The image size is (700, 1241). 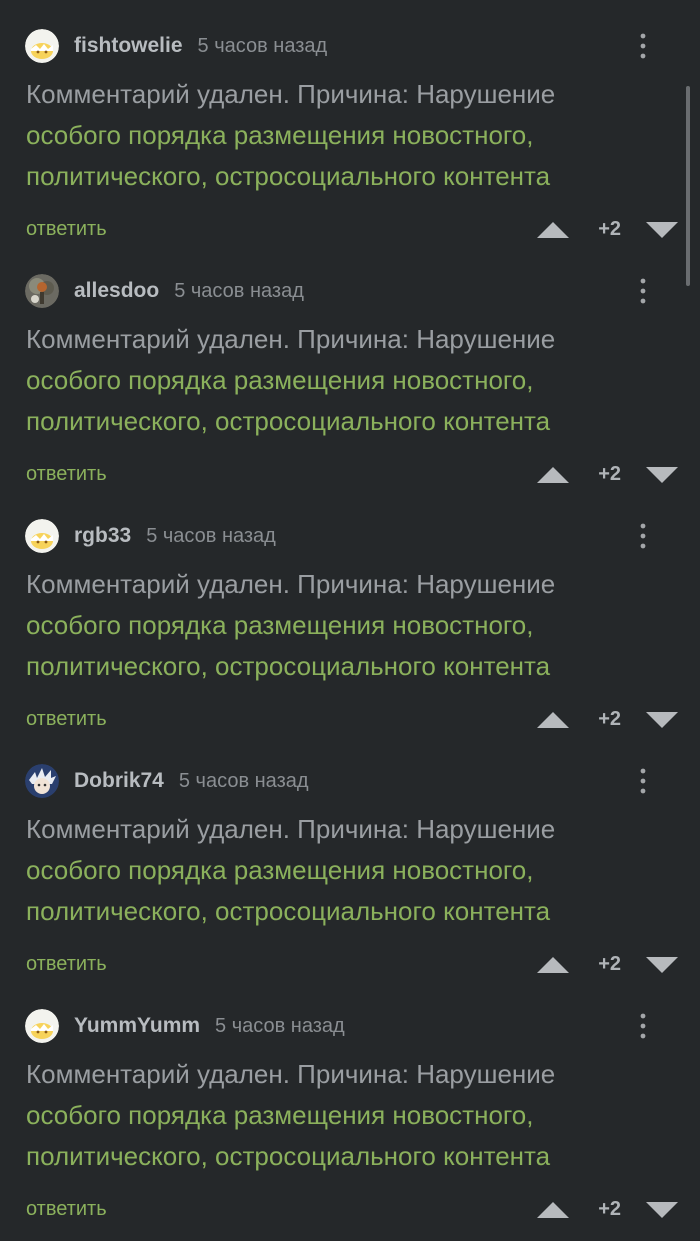 I want to click on comment-header: Dobrik74 5 часов назад, so click(x=352, y=781).